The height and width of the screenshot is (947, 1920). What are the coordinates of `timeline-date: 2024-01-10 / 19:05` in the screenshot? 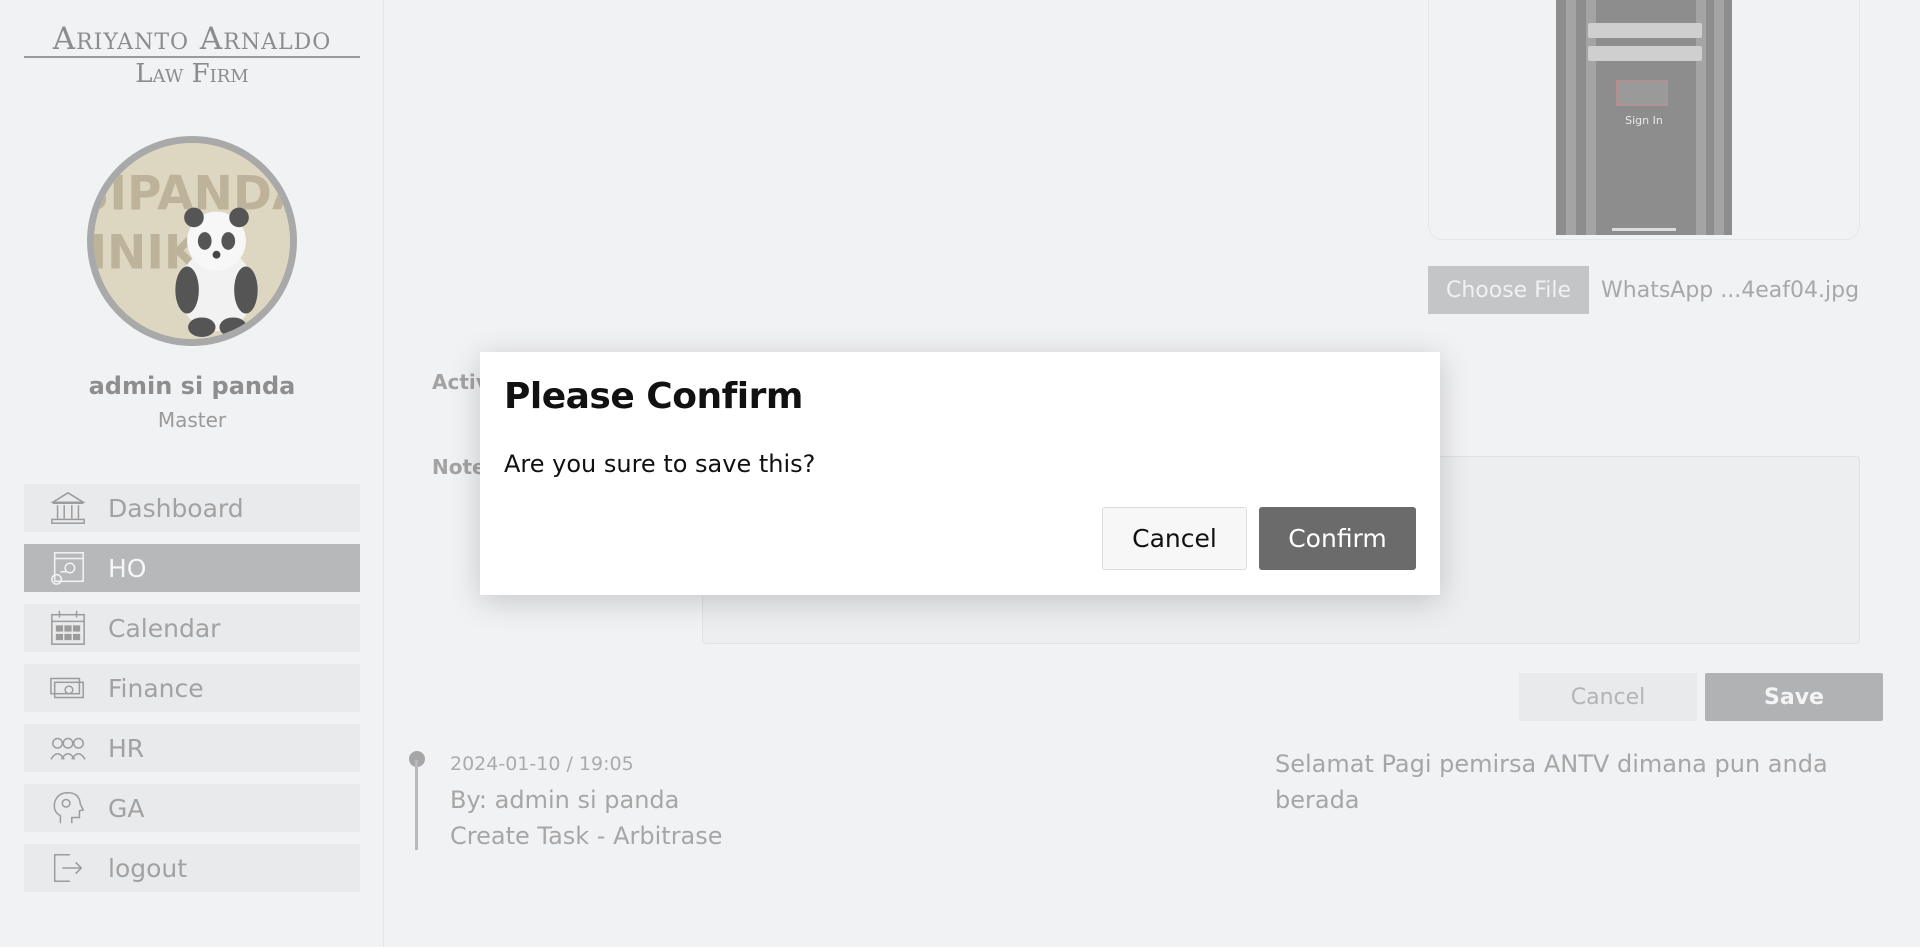 It's located at (542, 764).